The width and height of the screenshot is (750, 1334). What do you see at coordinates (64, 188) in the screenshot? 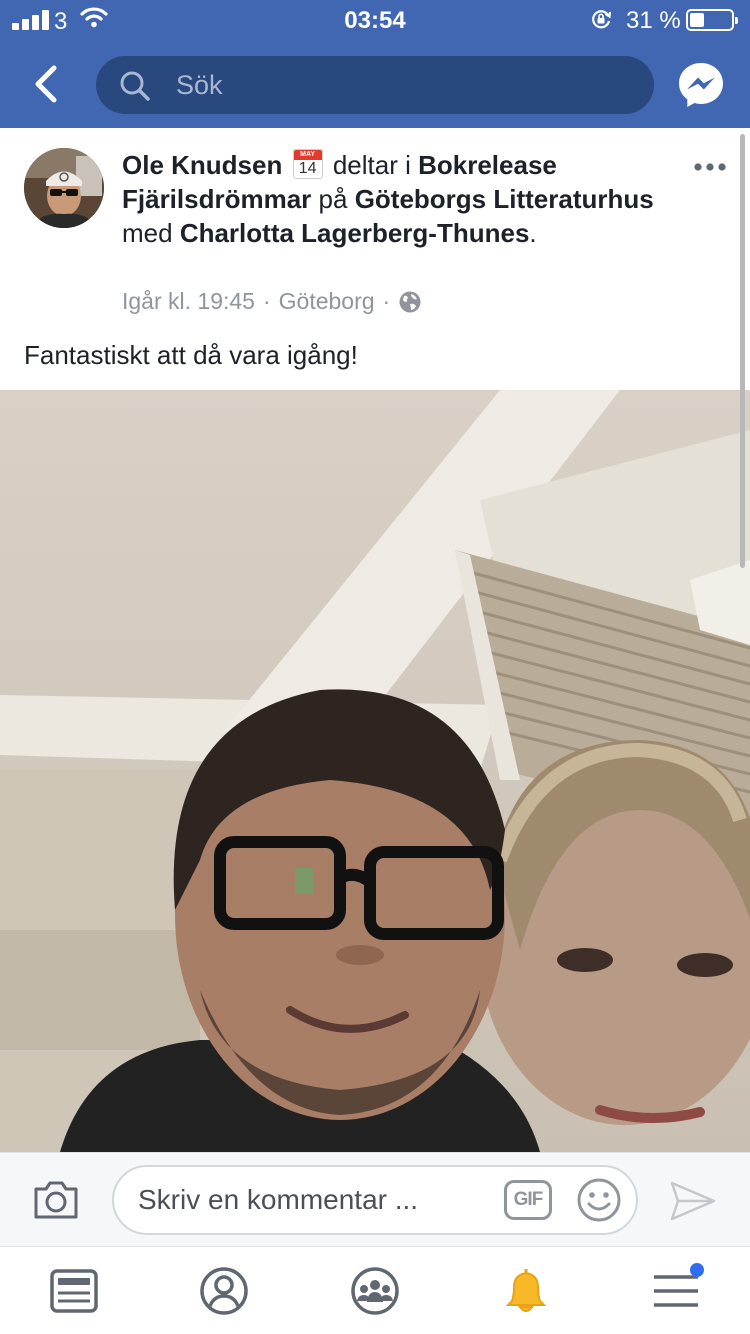
I see `avatar` at bounding box center [64, 188].